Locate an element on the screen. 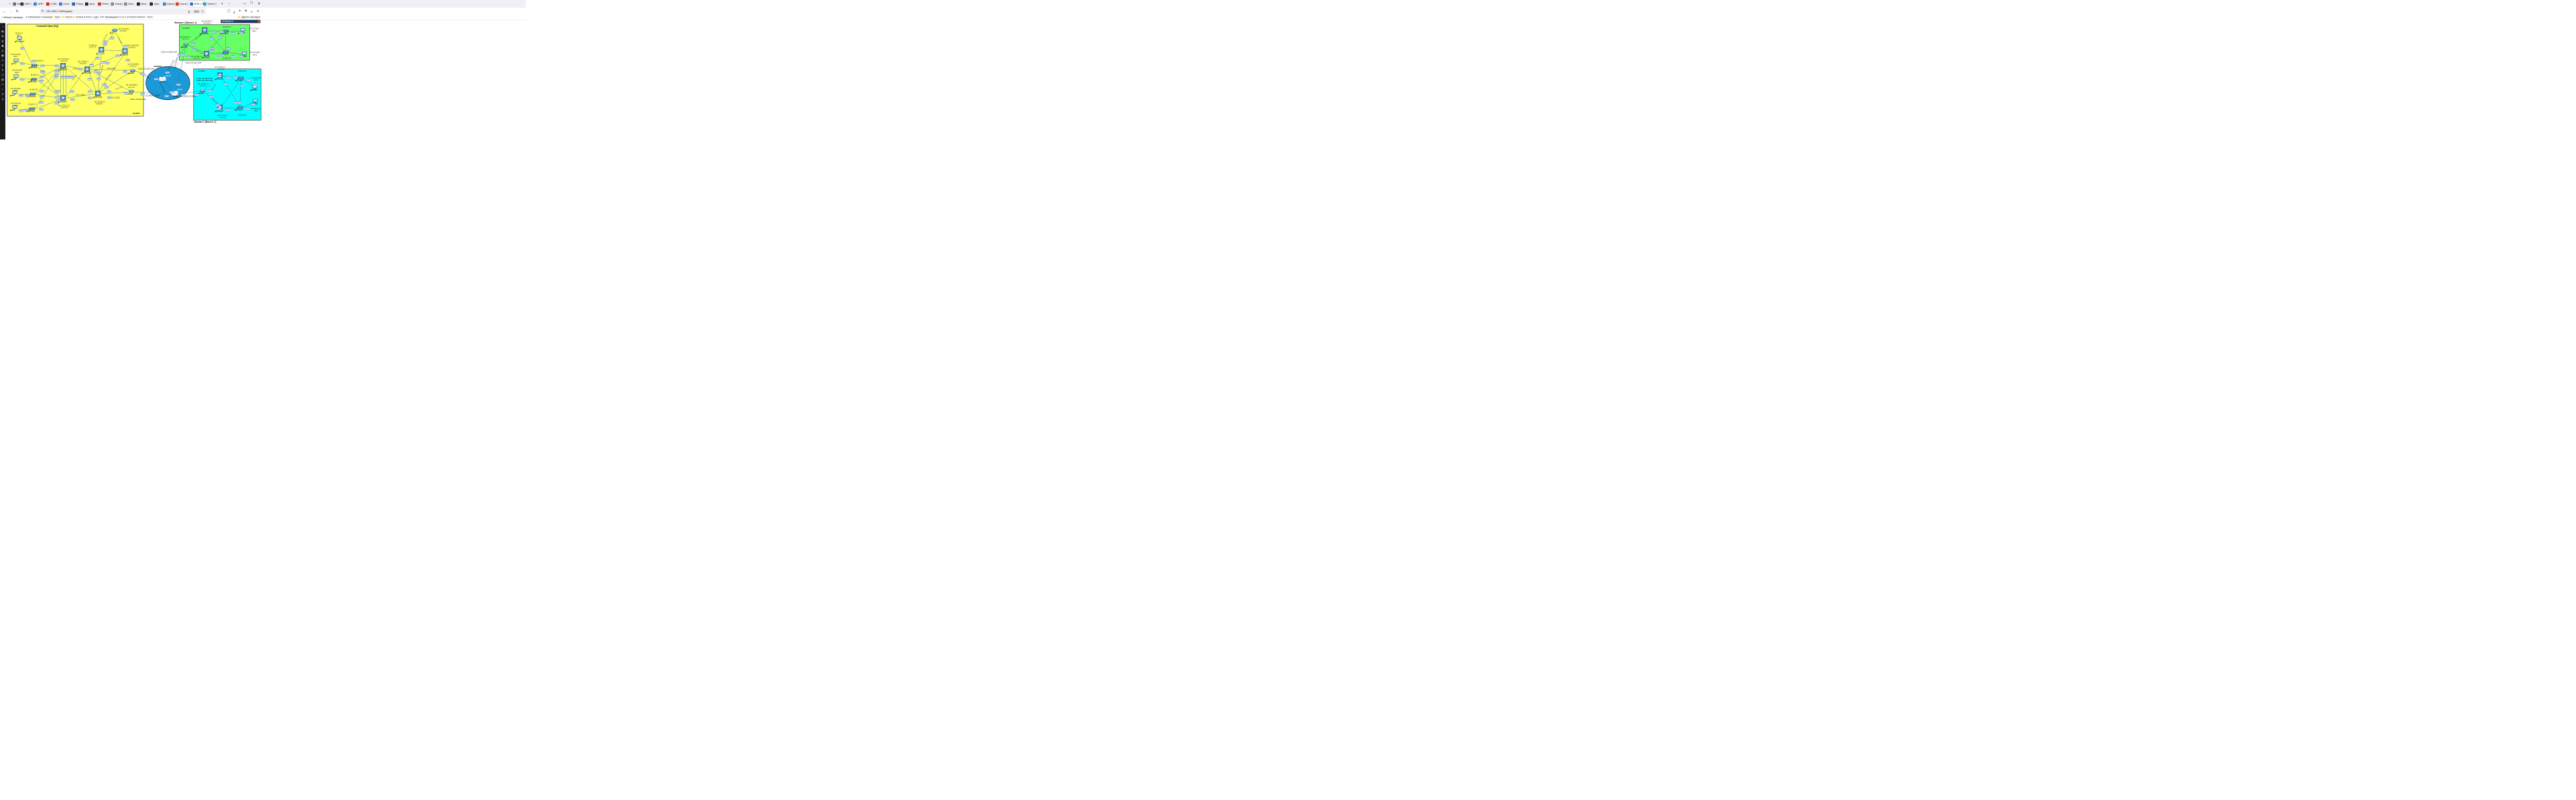 This screenshot has width=2576, height=800. device-label: SW-Core2 is located at coordinates (98, 97).